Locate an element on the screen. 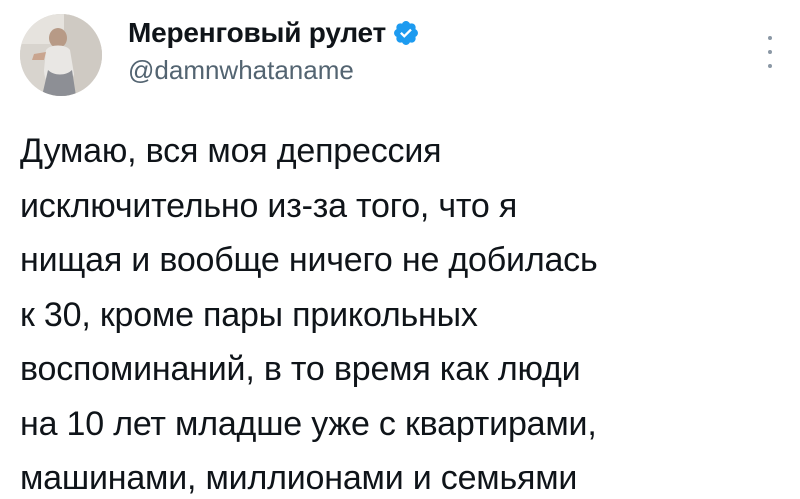  author-display-name: Меренговый рулет is located at coordinates (257, 33).